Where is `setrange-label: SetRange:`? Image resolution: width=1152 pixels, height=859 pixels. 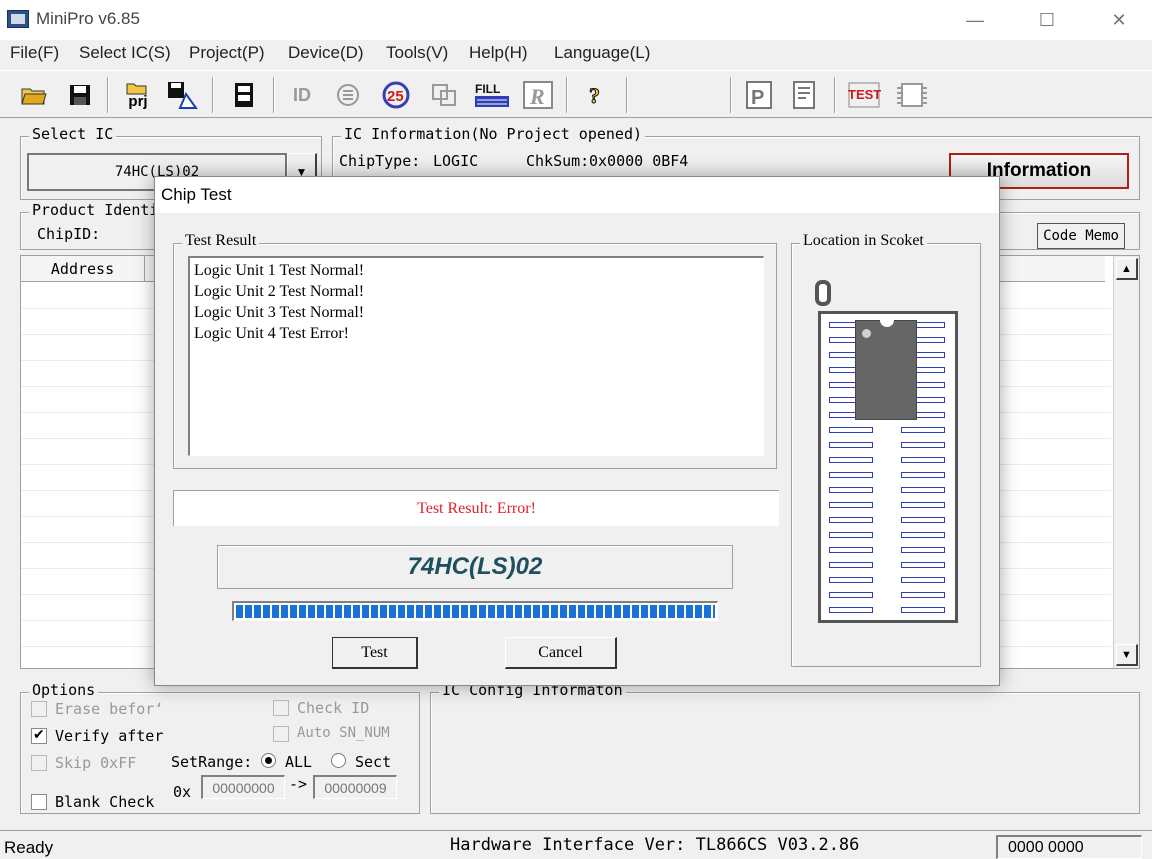
setrange-label: SetRange: is located at coordinates (212, 762).